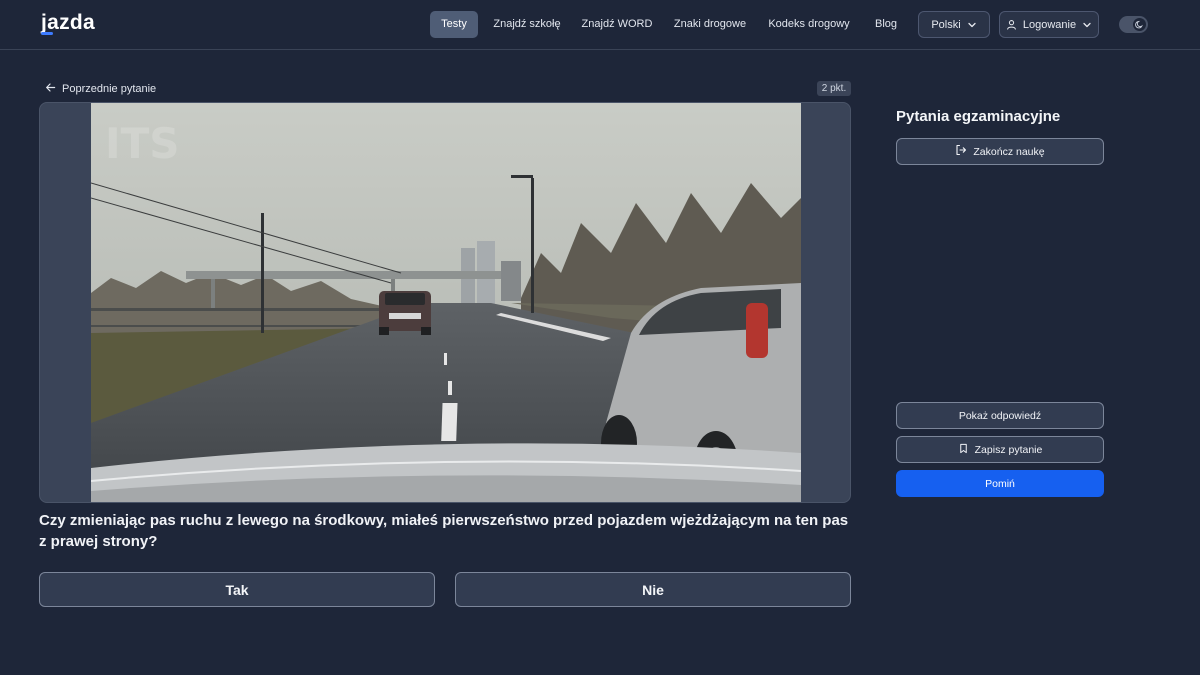 The height and width of the screenshot is (675, 1200). I want to click on finish-learning-button: Zakończ naukę, so click(1000, 151).